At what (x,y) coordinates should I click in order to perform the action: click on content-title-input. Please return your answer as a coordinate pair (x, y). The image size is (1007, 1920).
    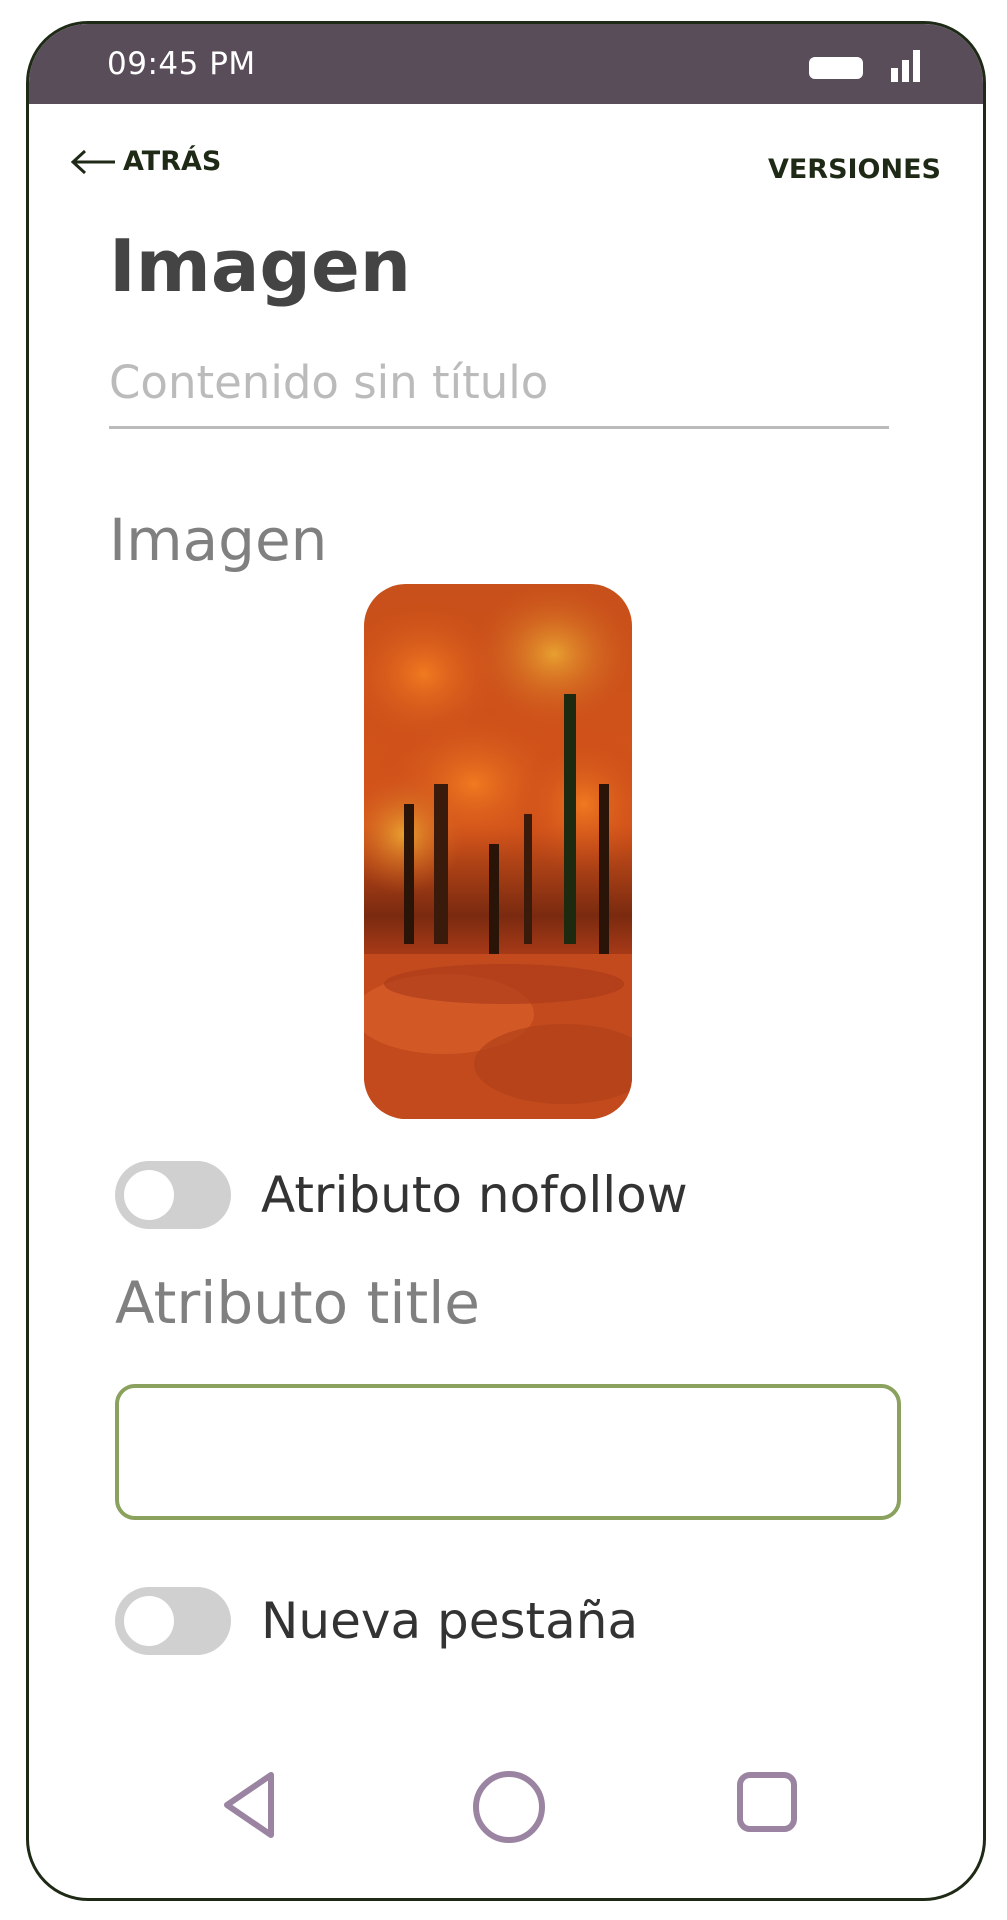
    Looking at the image, I should click on (499, 389).